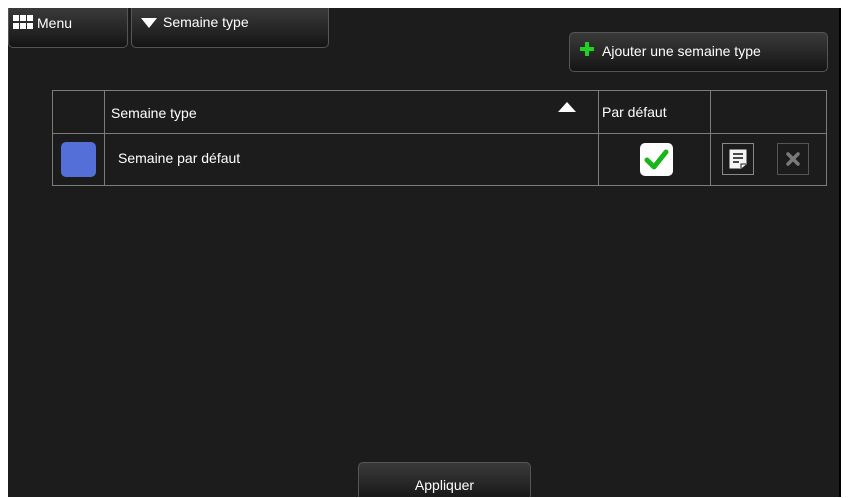  I want to click on menu-button: Menu, so click(68, 28).